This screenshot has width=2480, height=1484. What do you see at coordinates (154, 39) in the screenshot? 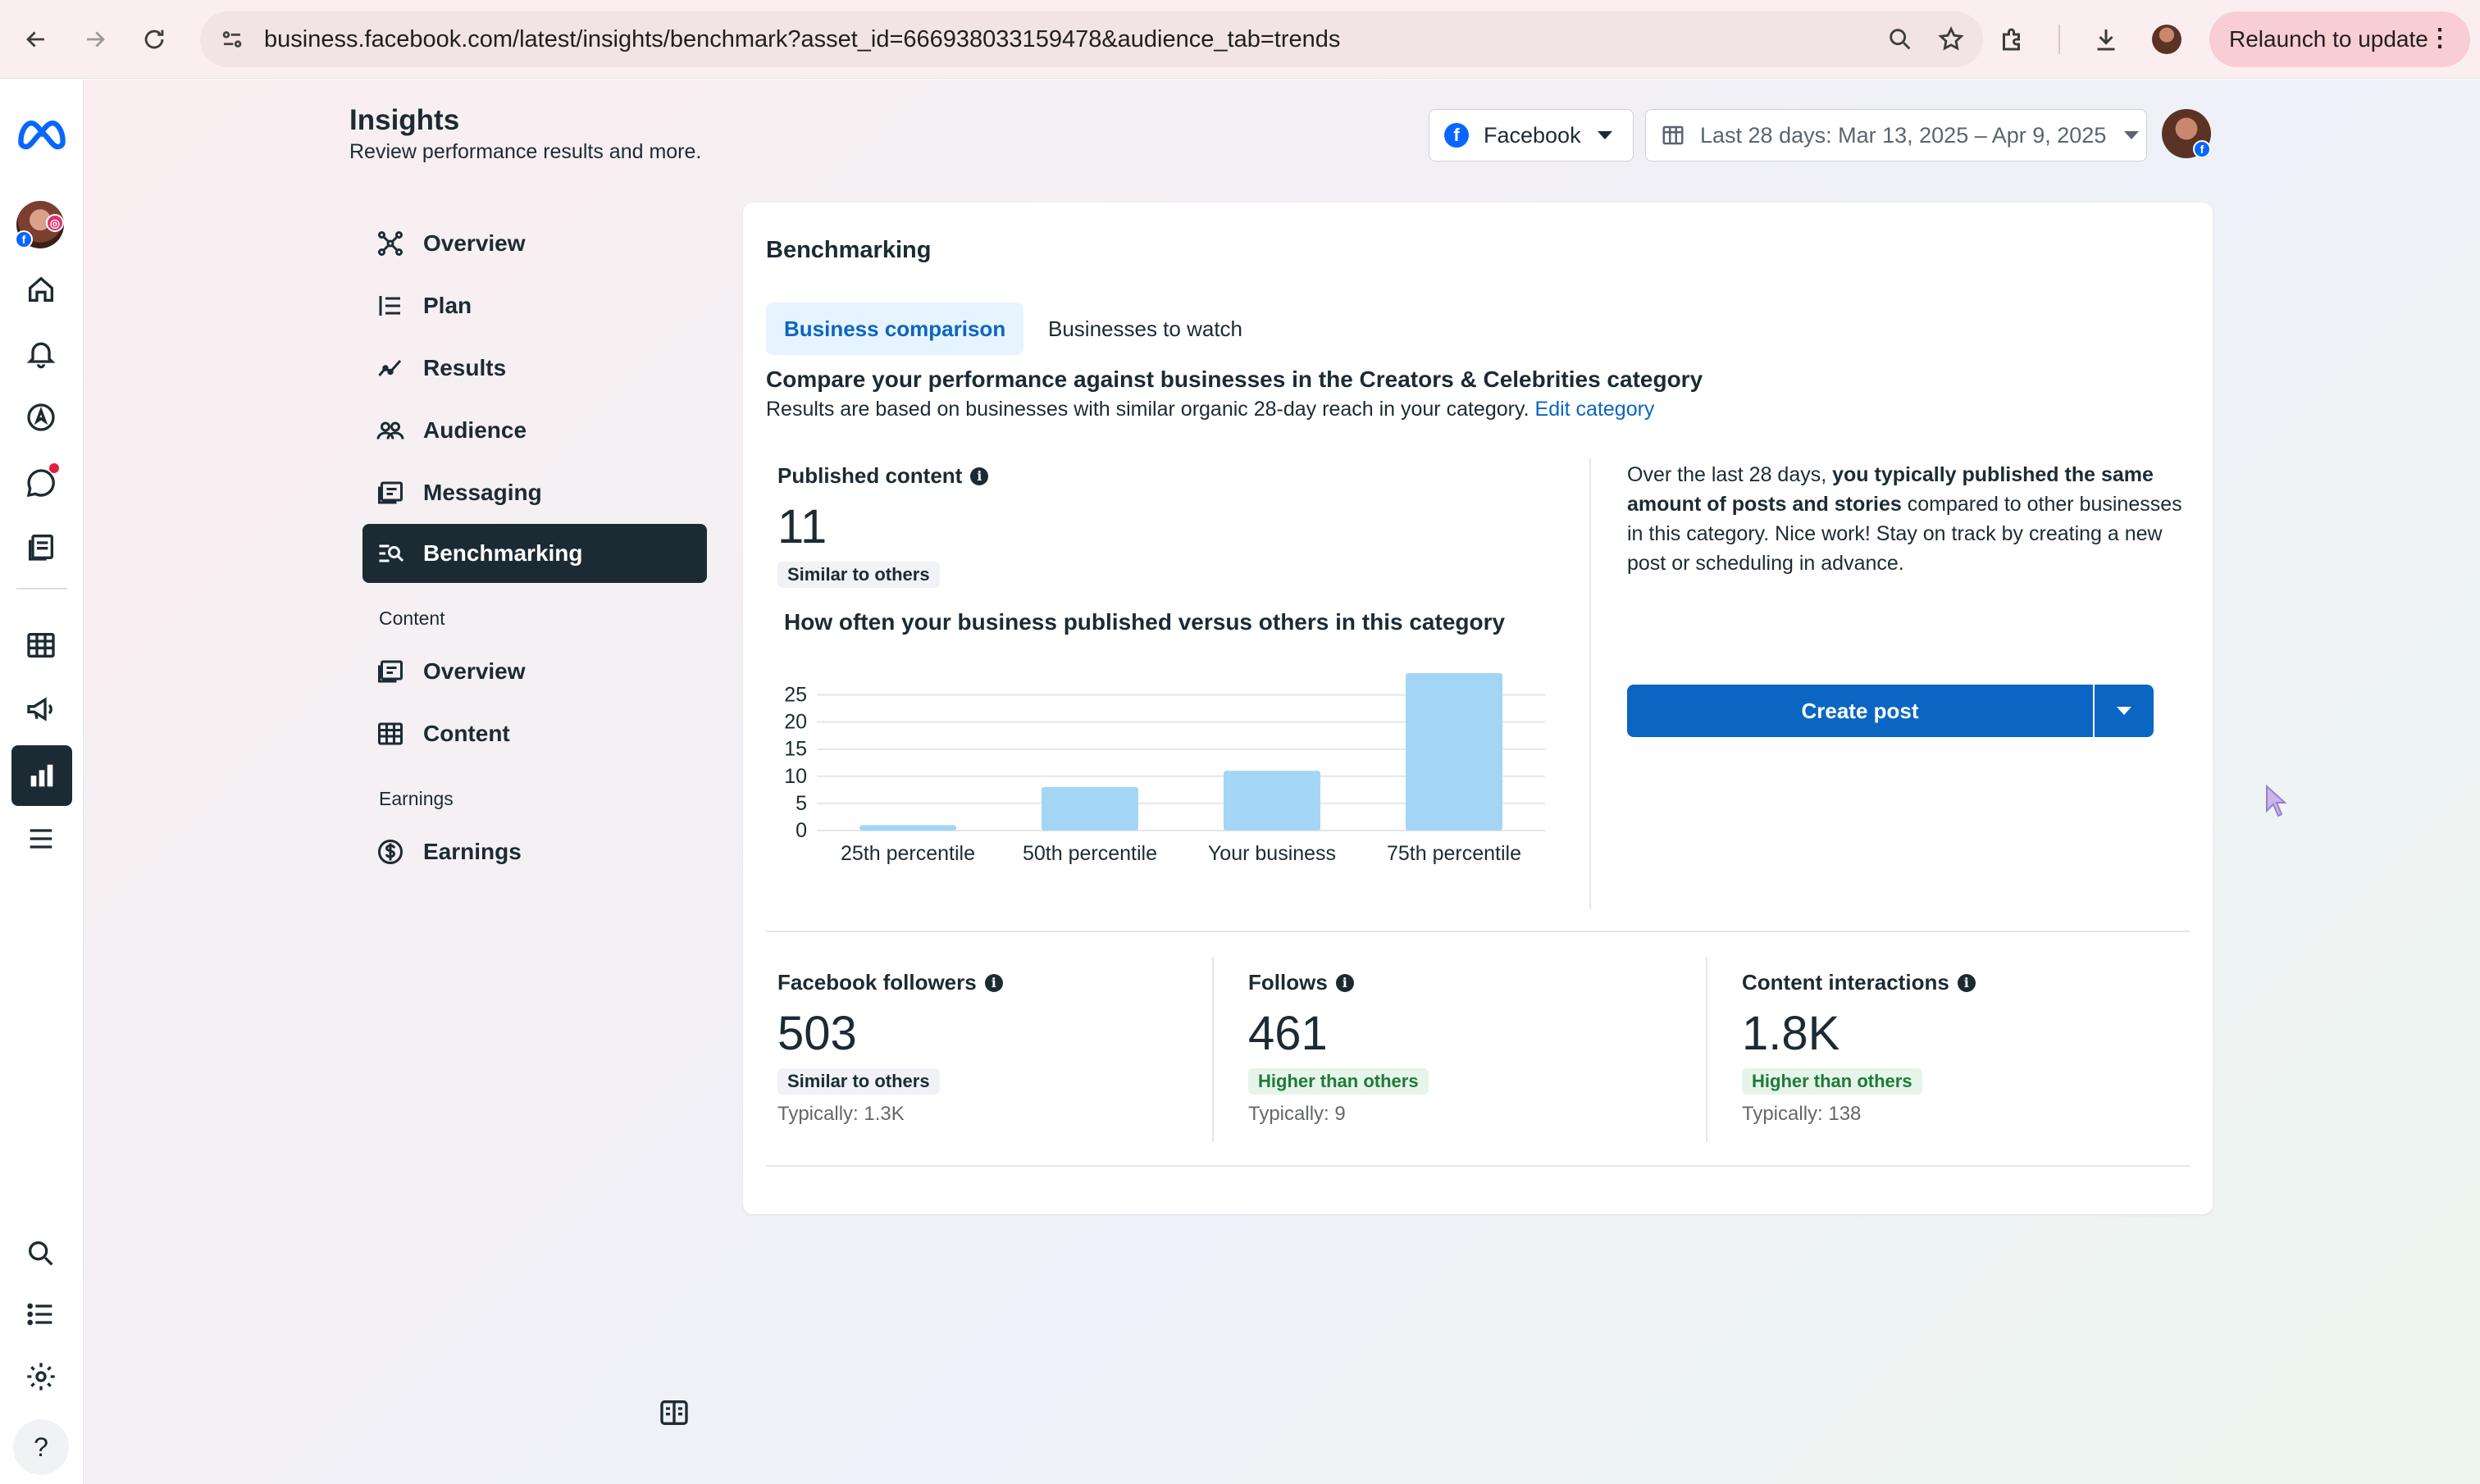
I see `reload-icon` at bounding box center [154, 39].